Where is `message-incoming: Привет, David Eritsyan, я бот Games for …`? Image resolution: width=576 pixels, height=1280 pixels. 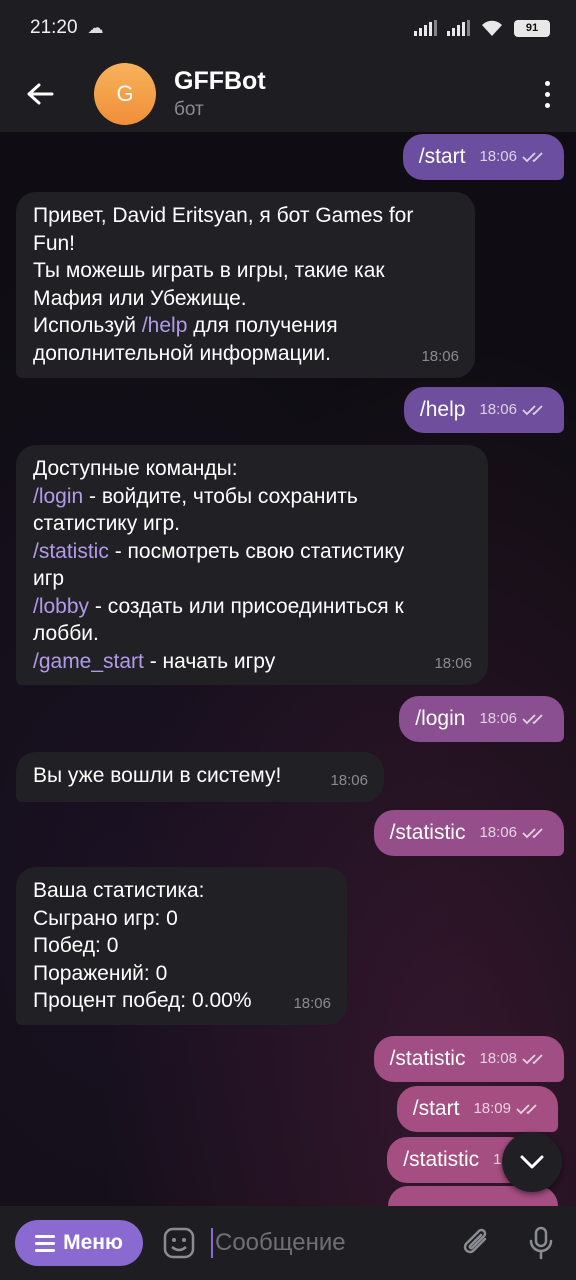
message-incoming: Привет, David Eritsyan, я бот Games for … is located at coordinates (245, 285).